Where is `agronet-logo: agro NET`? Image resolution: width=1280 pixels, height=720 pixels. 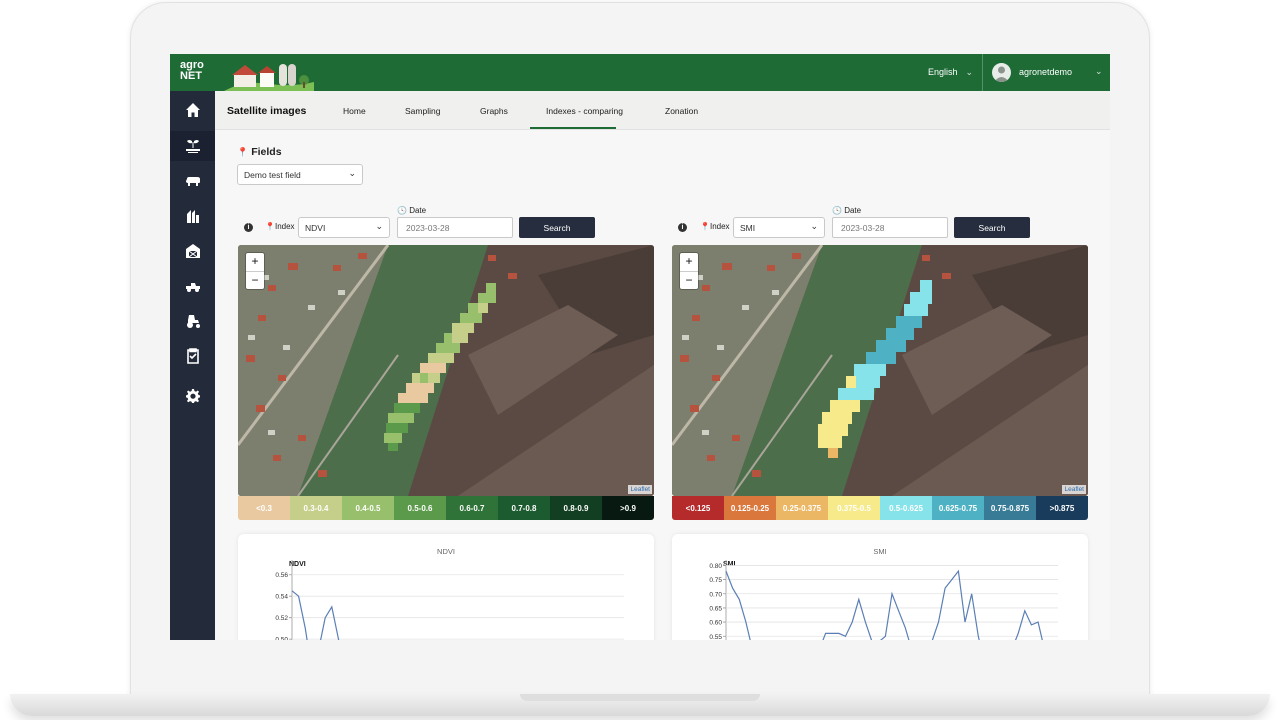
agronet-logo: agro NET is located at coordinates (197, 73).